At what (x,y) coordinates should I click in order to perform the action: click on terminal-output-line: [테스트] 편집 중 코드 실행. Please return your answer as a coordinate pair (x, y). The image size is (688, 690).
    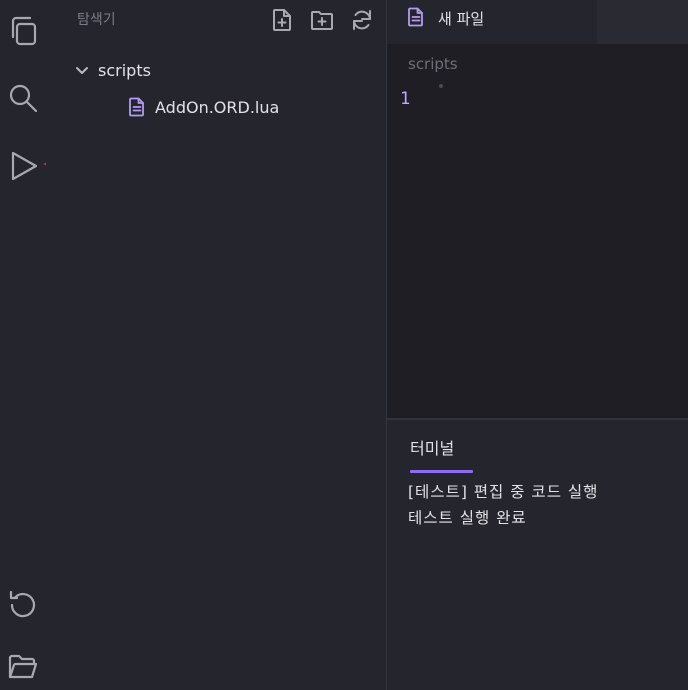
    Looking at the image, I should click on (503, 492).